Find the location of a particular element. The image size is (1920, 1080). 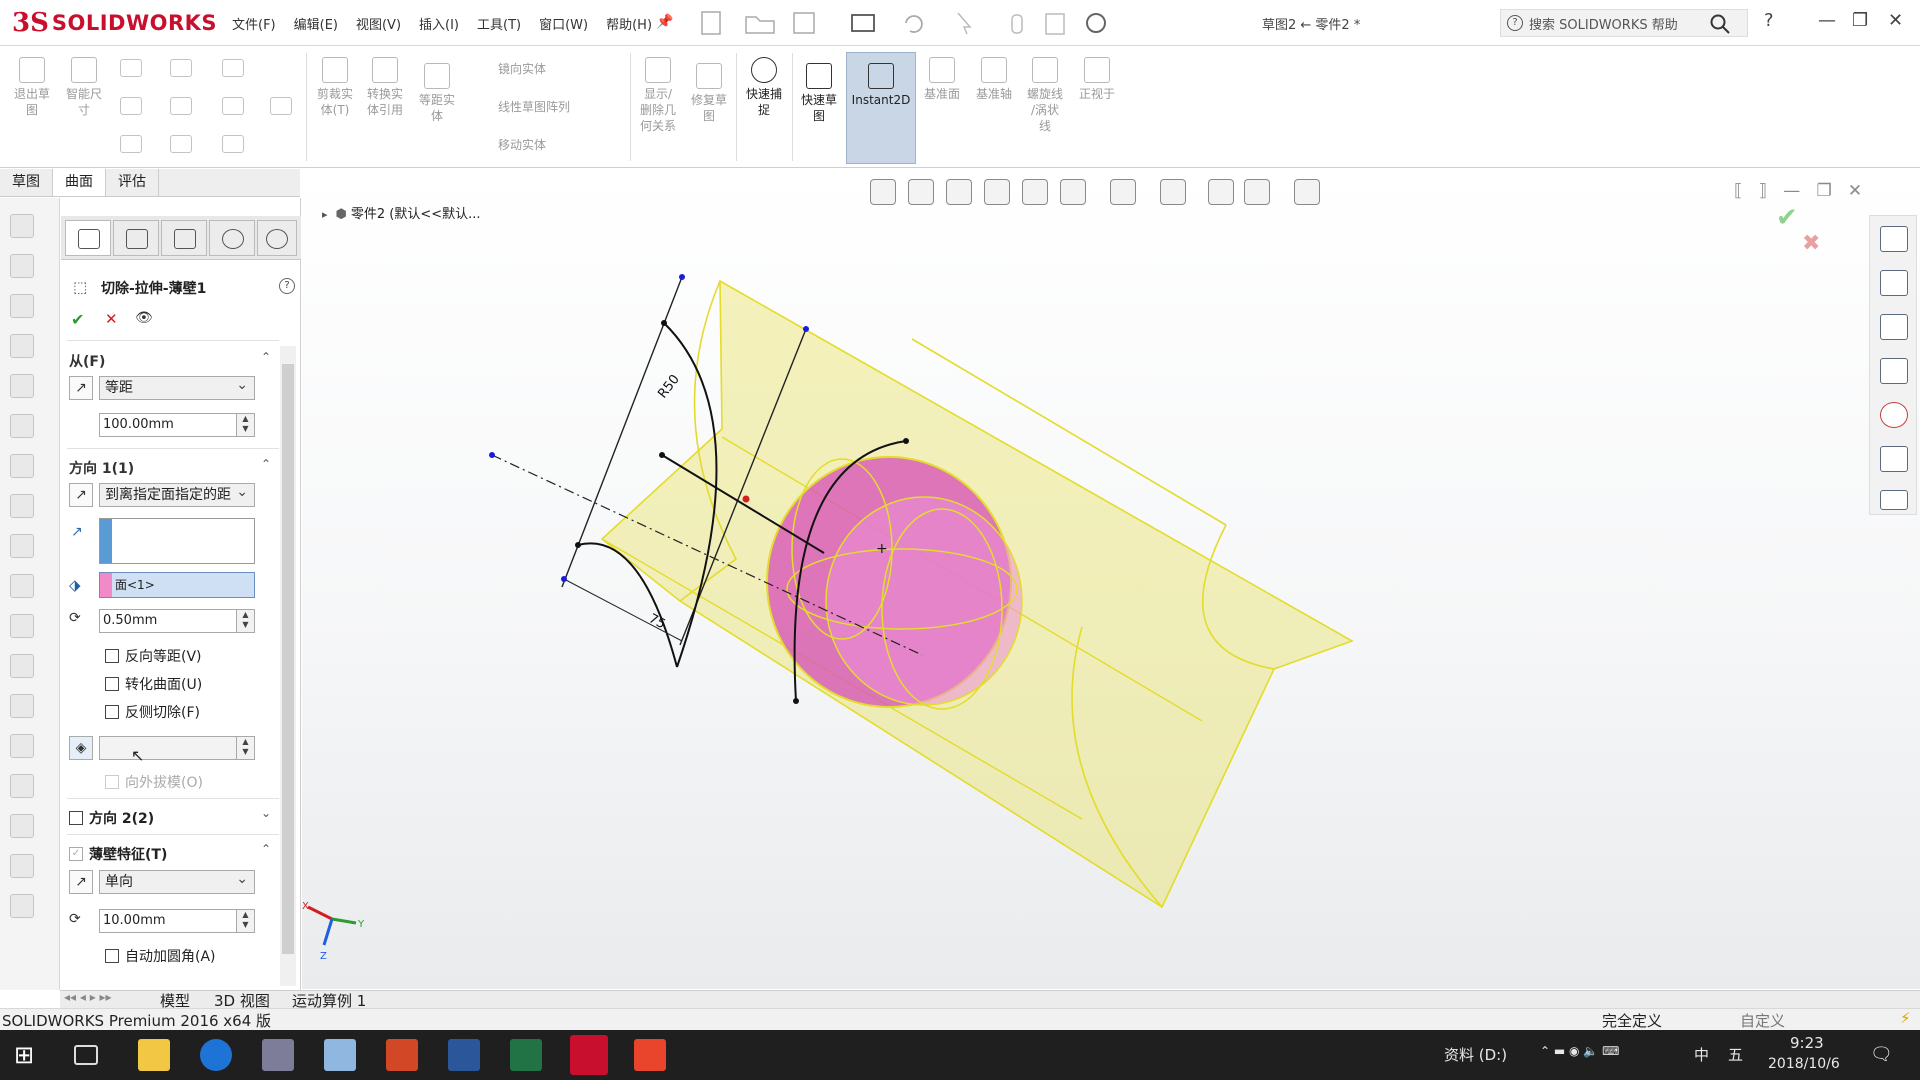

extrude-cut-icon is located at coordinates (22, 426).